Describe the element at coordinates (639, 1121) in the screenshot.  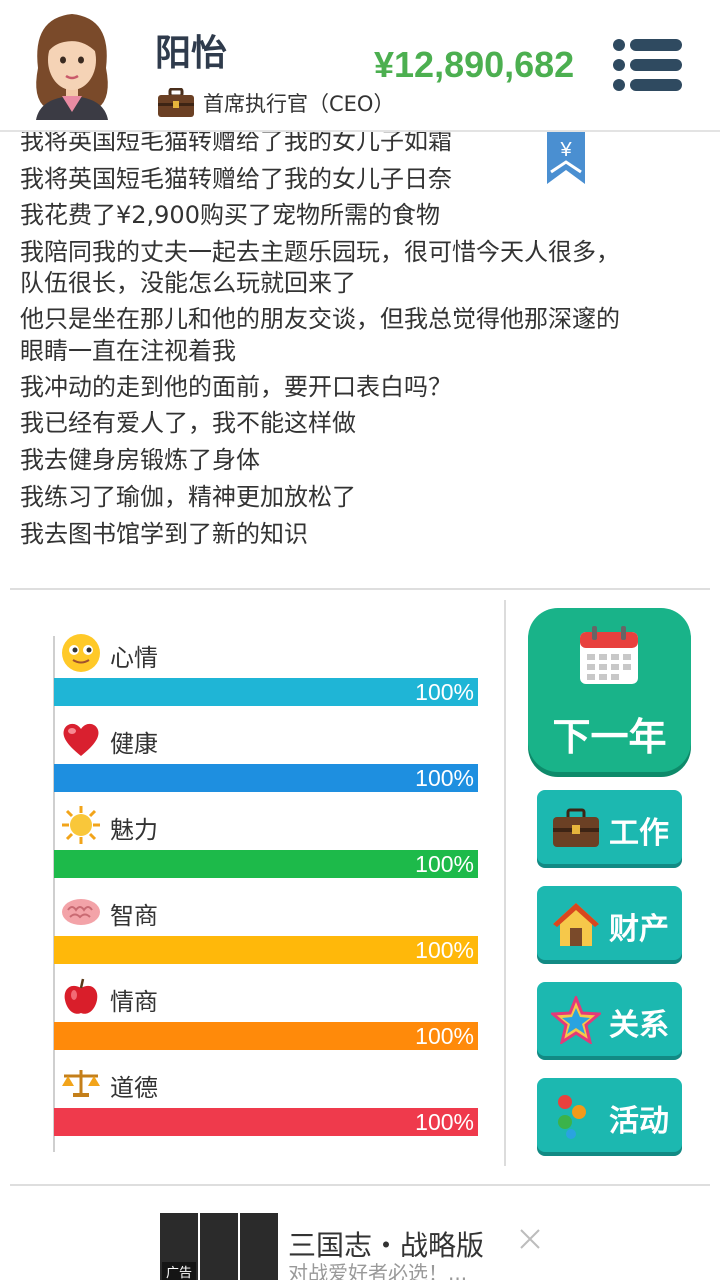
I see `activities-label: 活动` at that location.